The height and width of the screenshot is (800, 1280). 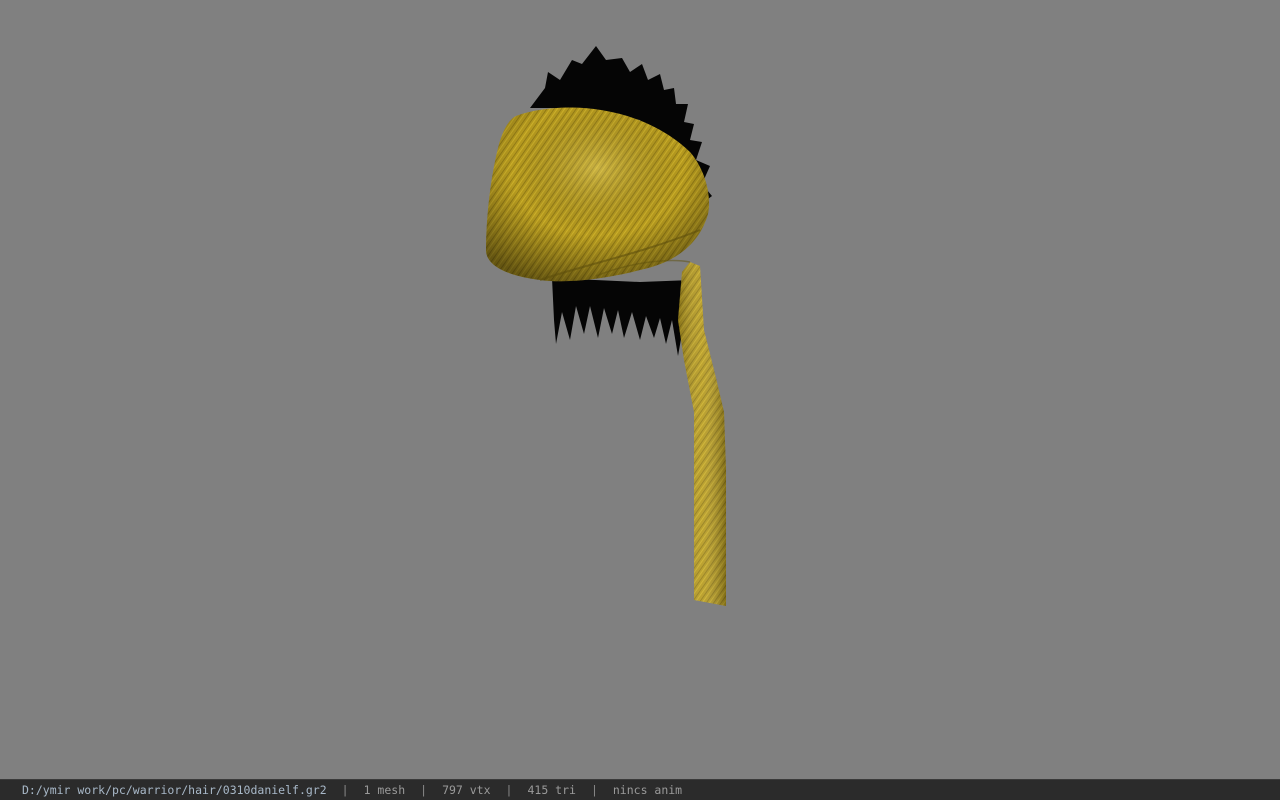 What do you see at coordinates (647, 790) in the screenshot?
I see `animation-status: nincs anim` at bounding box center [647, 790].